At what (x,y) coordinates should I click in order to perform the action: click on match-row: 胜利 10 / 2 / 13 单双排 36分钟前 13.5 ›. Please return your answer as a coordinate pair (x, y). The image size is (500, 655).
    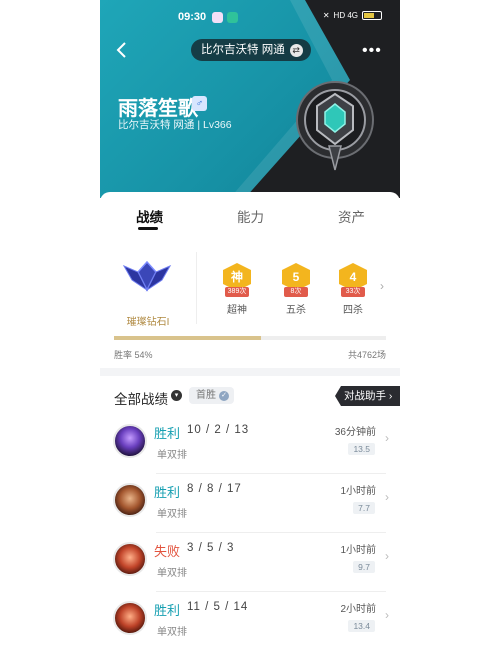
    Looking at the image, I should click on (250, 445).